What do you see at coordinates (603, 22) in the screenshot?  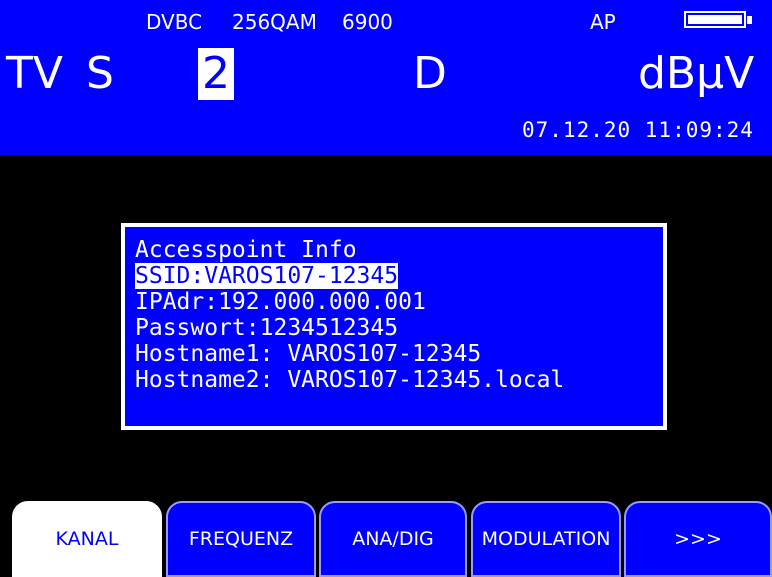 I see `mode-label: AP` at bounding box center [603, 22].